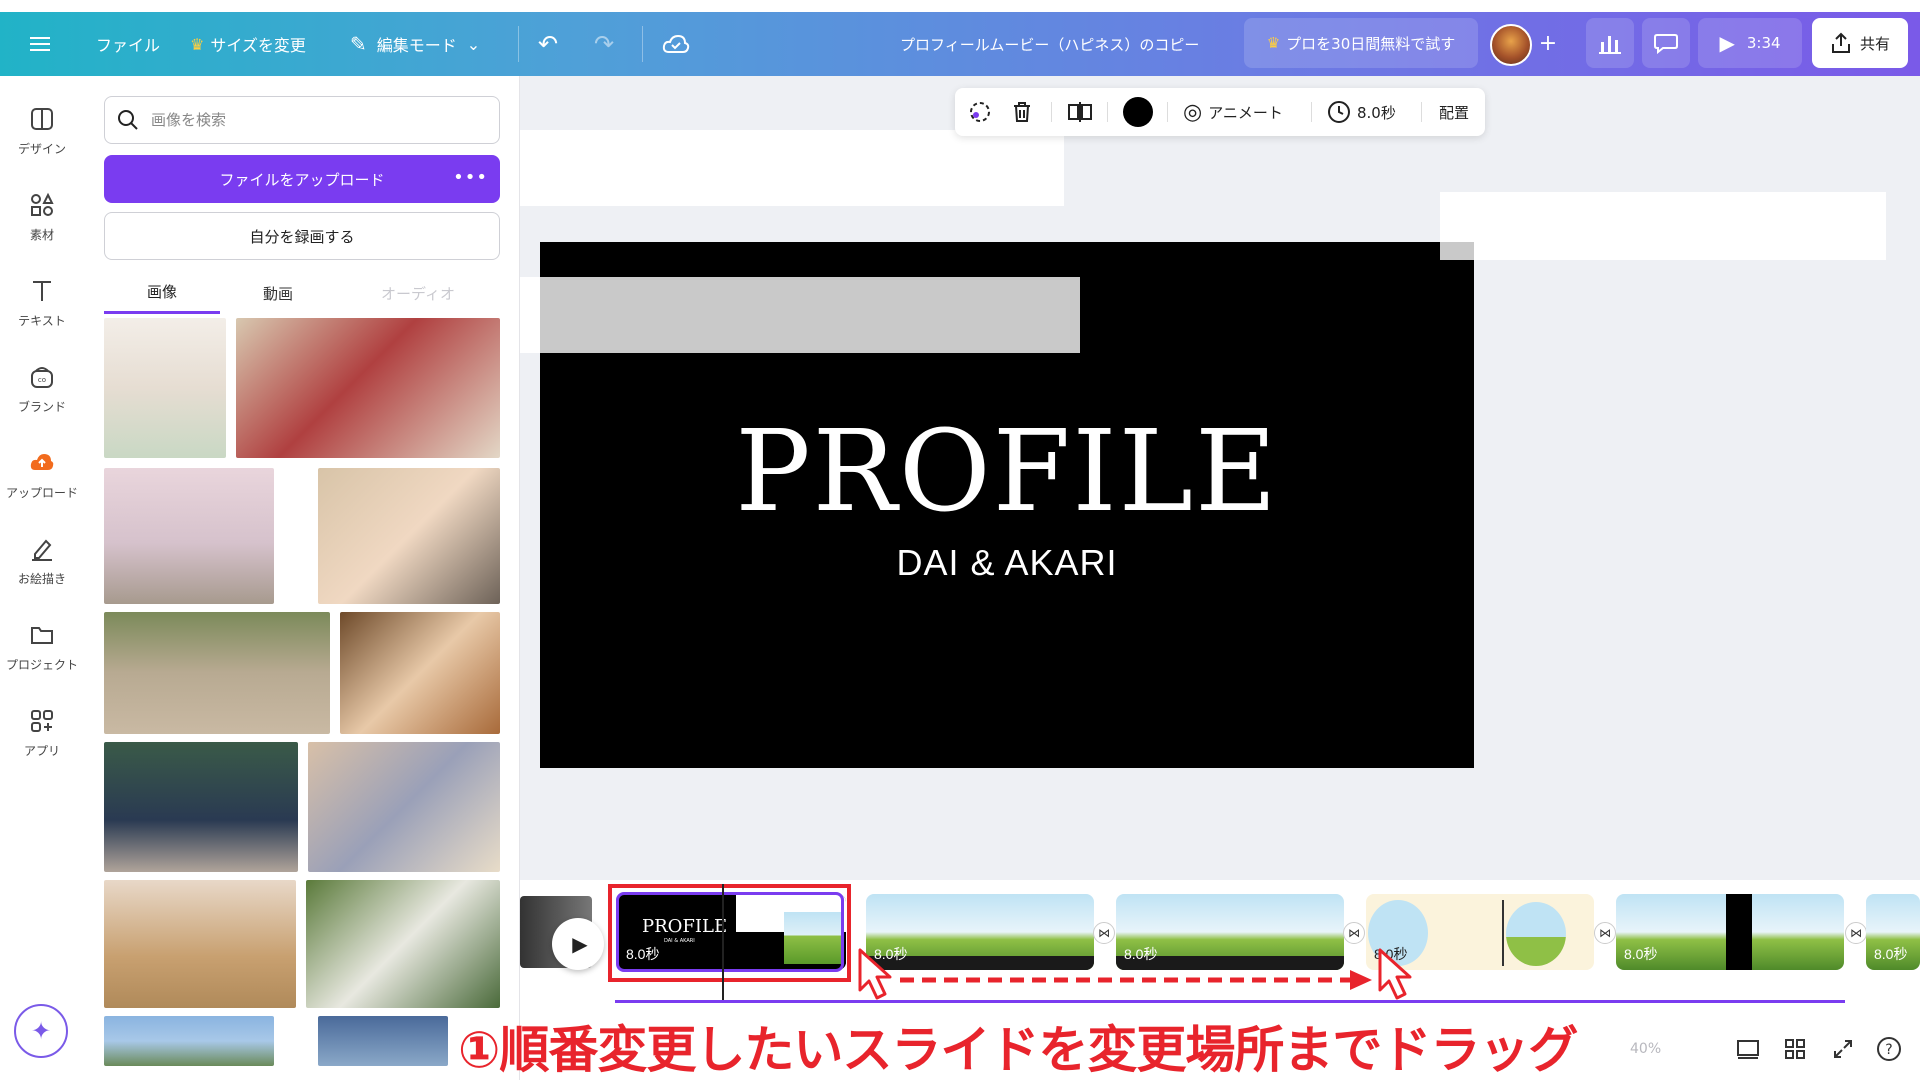  Describe the element at coordinates (1511, 45) in the screenshot. I see `avatar` at that location.